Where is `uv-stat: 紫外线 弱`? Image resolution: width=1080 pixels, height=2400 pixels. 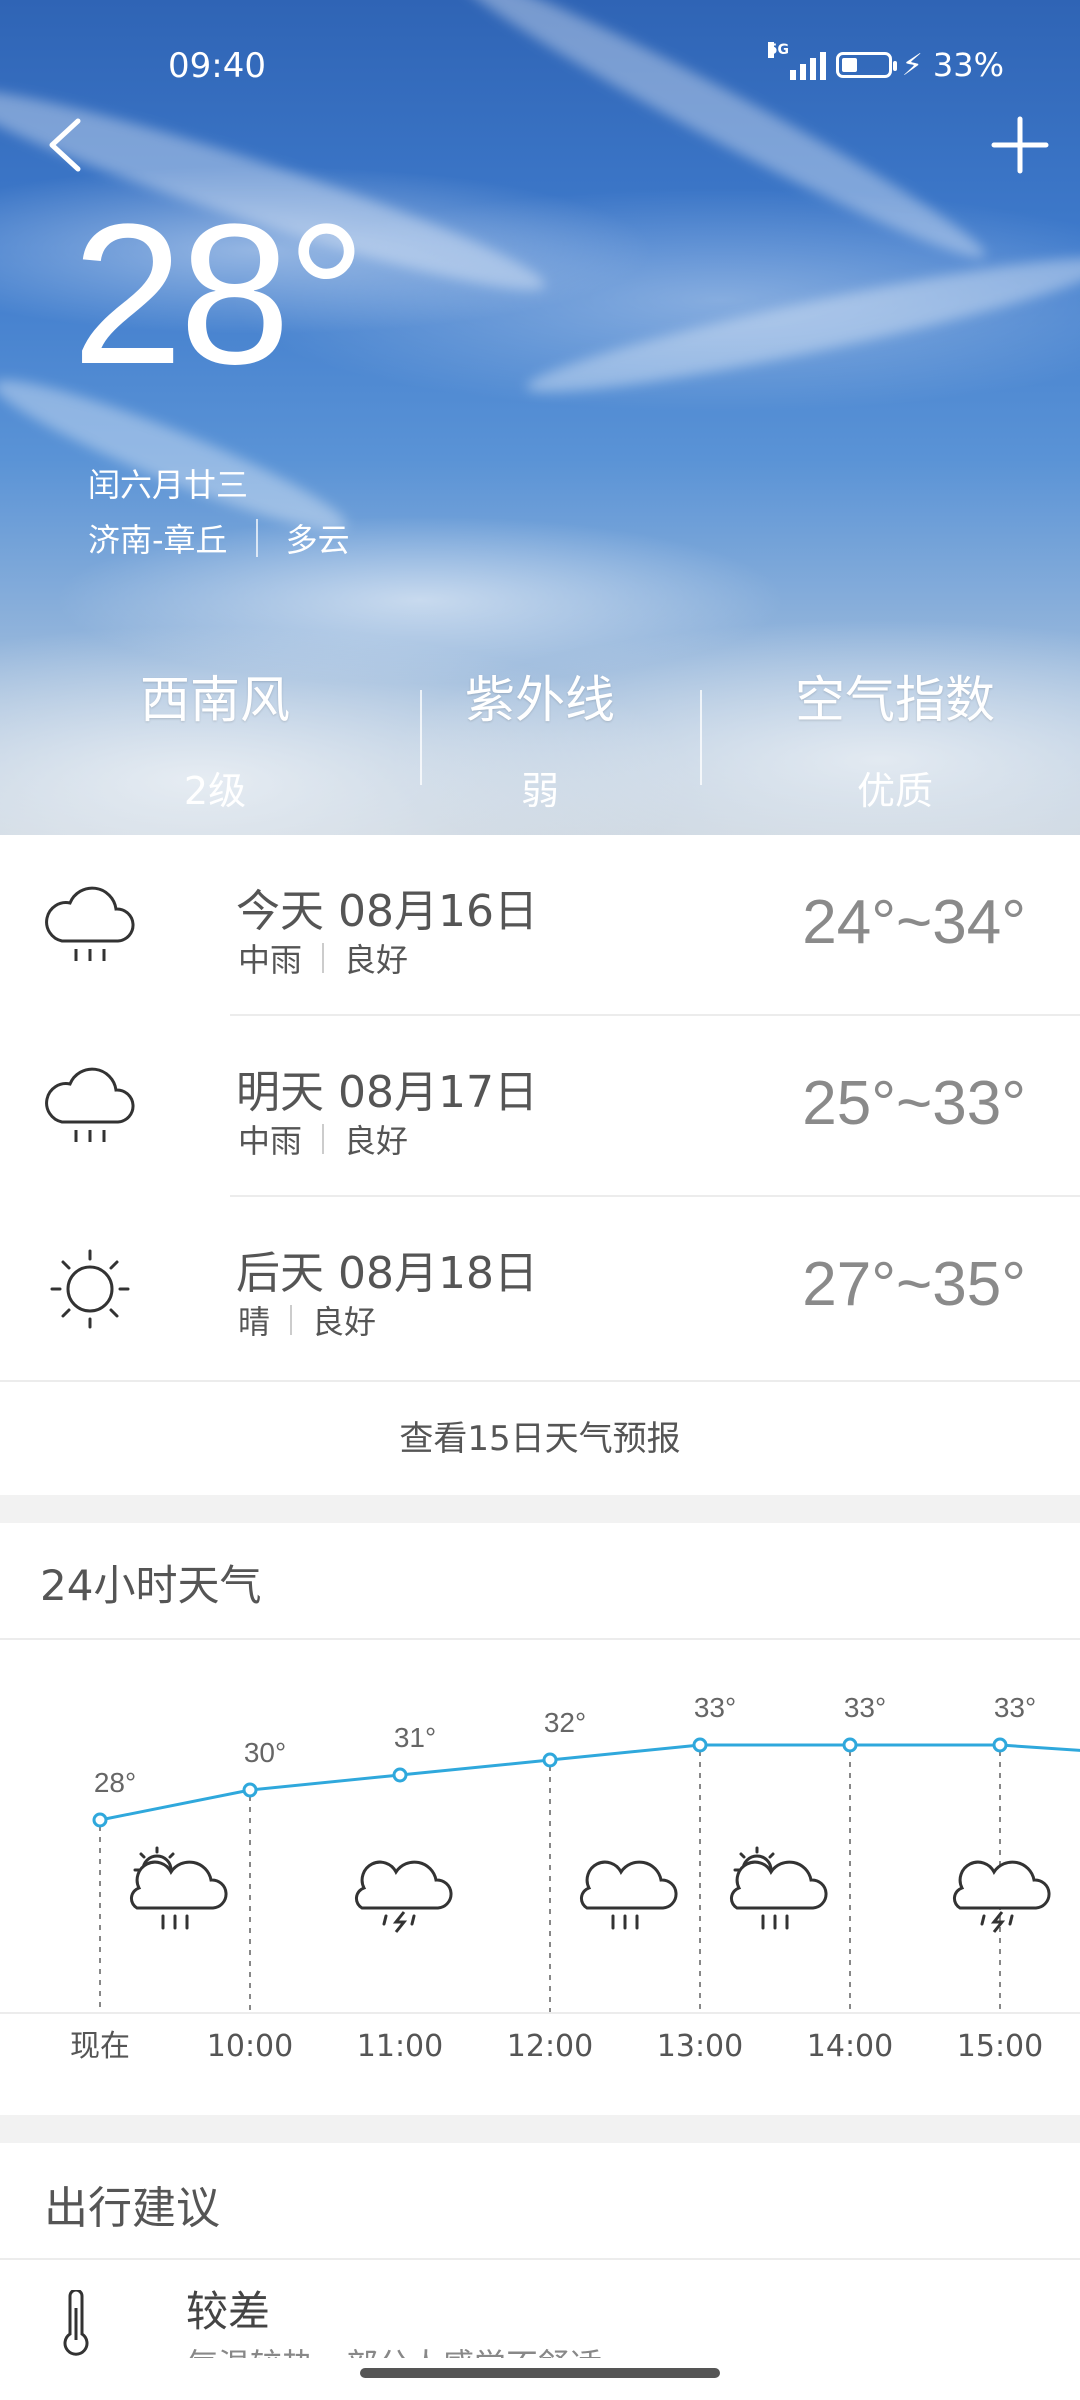
uv-stat: 紫外线 弱 is located at coordinates (540, 737).